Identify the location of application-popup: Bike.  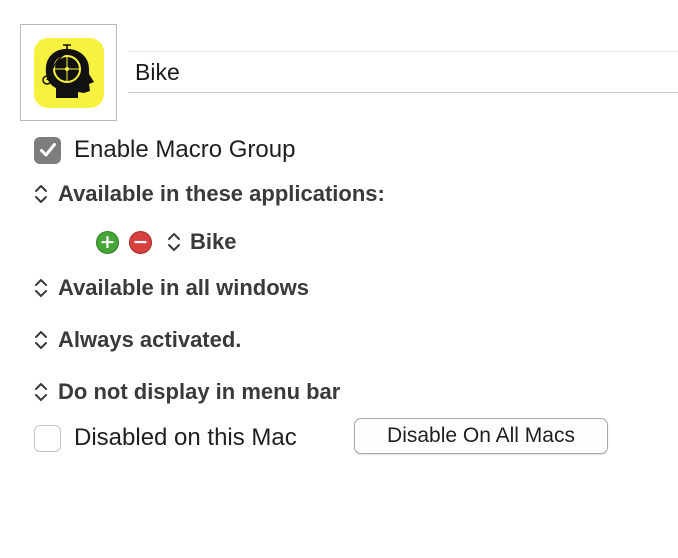
(201, 242).